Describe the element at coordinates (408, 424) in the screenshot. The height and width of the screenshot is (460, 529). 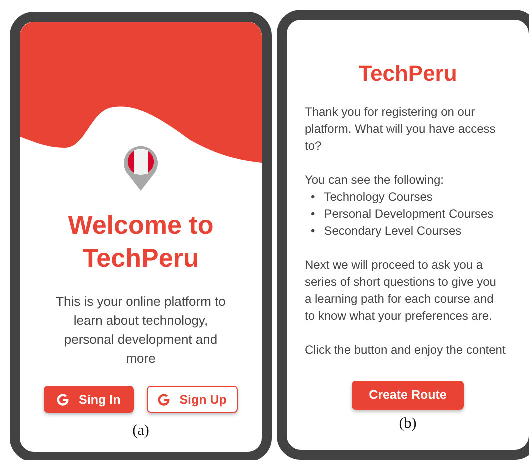
I see `figure-caption: (b)` at that location.